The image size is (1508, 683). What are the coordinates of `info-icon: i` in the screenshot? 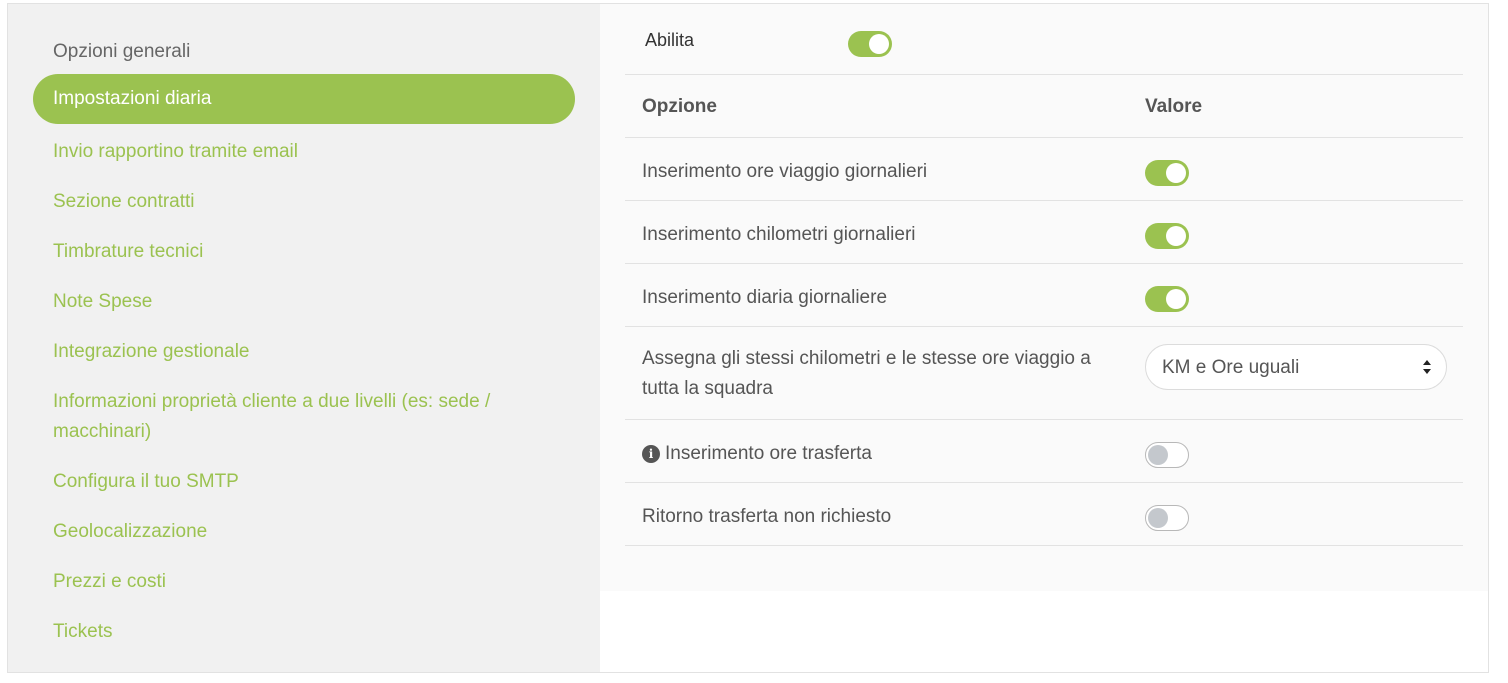 It's located at (651, 454).